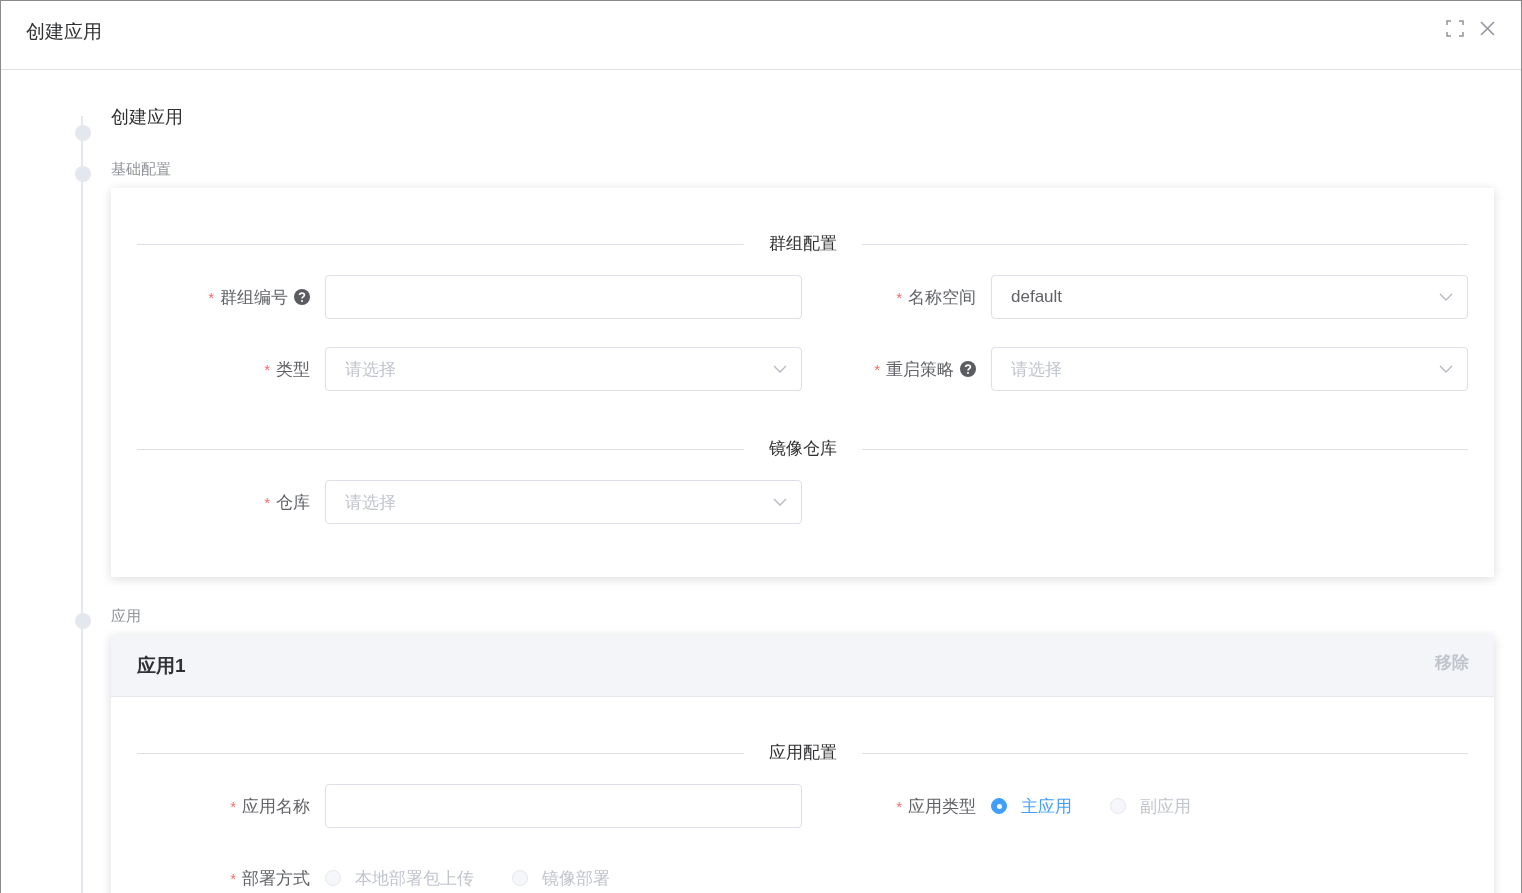 The height and width of the screenshot is (893, 1522). I want to click on select-value: default, so click(1037, 297).